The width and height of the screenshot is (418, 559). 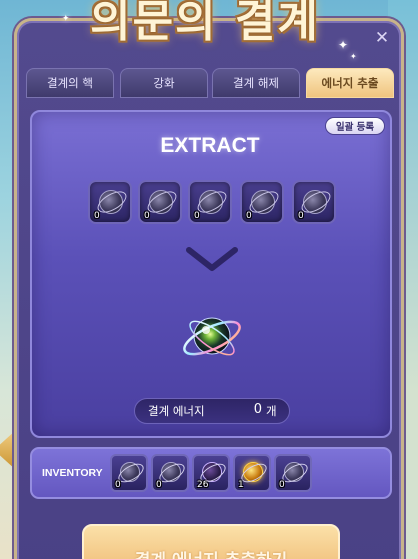 I want to click on tab-barrier-release: 결계 해제, so click(x=256, y=83).